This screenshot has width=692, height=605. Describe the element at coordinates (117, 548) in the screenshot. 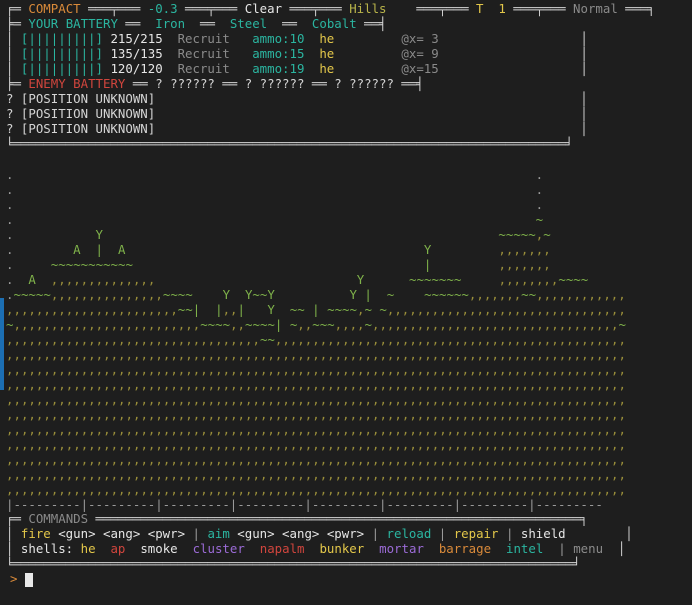

I see `shell-option-ap: ap` at that location.